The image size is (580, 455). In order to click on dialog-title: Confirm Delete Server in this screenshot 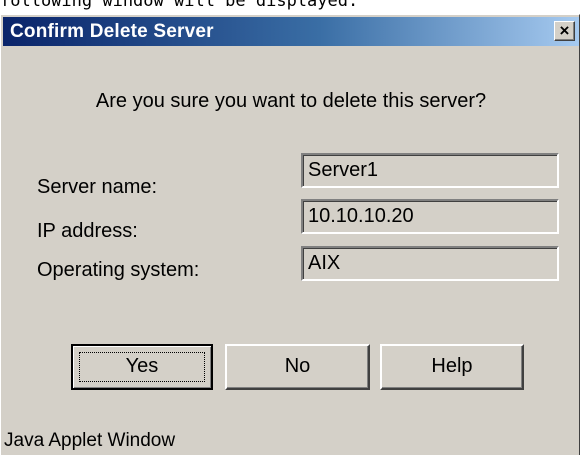, I will do `click(112, 31)`.